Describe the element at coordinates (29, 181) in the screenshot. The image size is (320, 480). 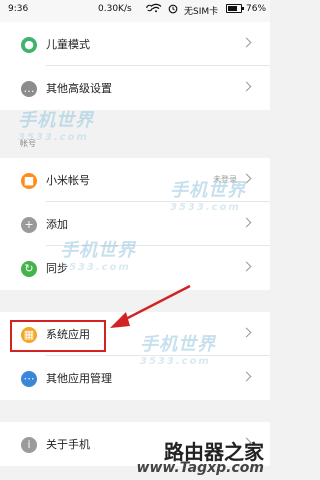
I see `mi-account-icon: ■` at that location.